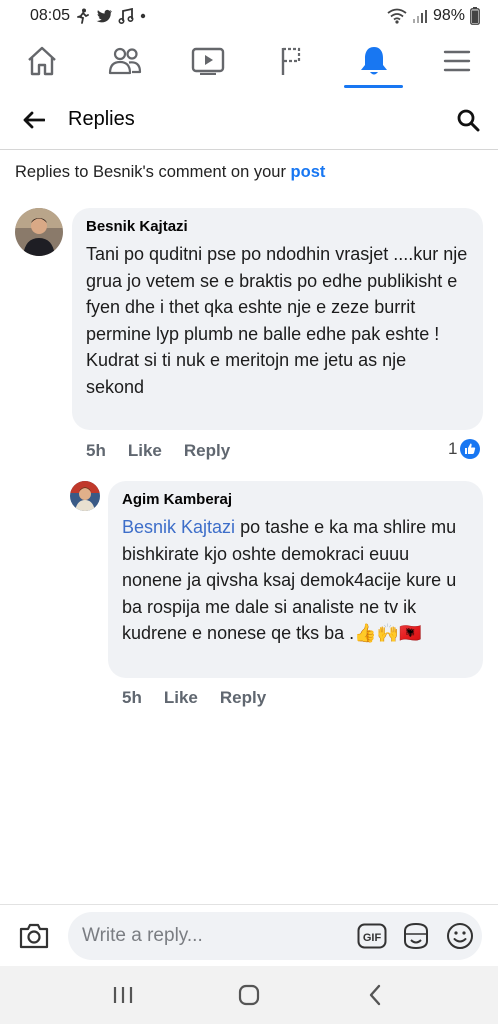 The image size is (498, 1024). I want to click on post-link: post, so click(308, 172).